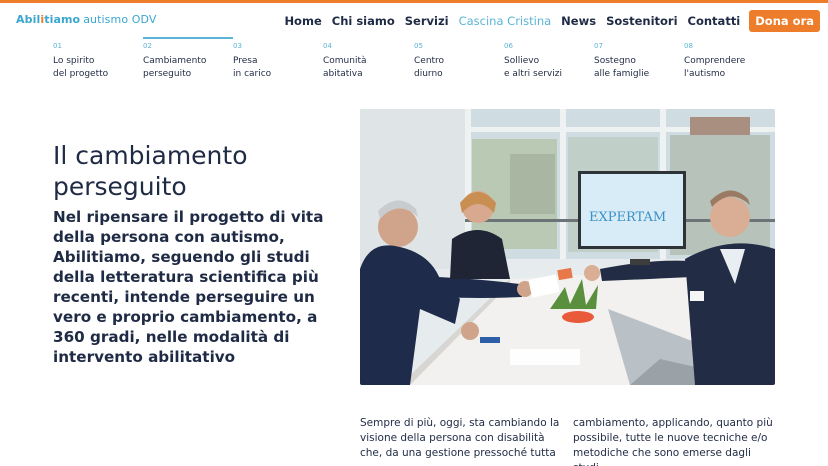 The width and height of the screenshot is (828, 466). I want to click on donate-button: Dona ora, so click(784, 21).